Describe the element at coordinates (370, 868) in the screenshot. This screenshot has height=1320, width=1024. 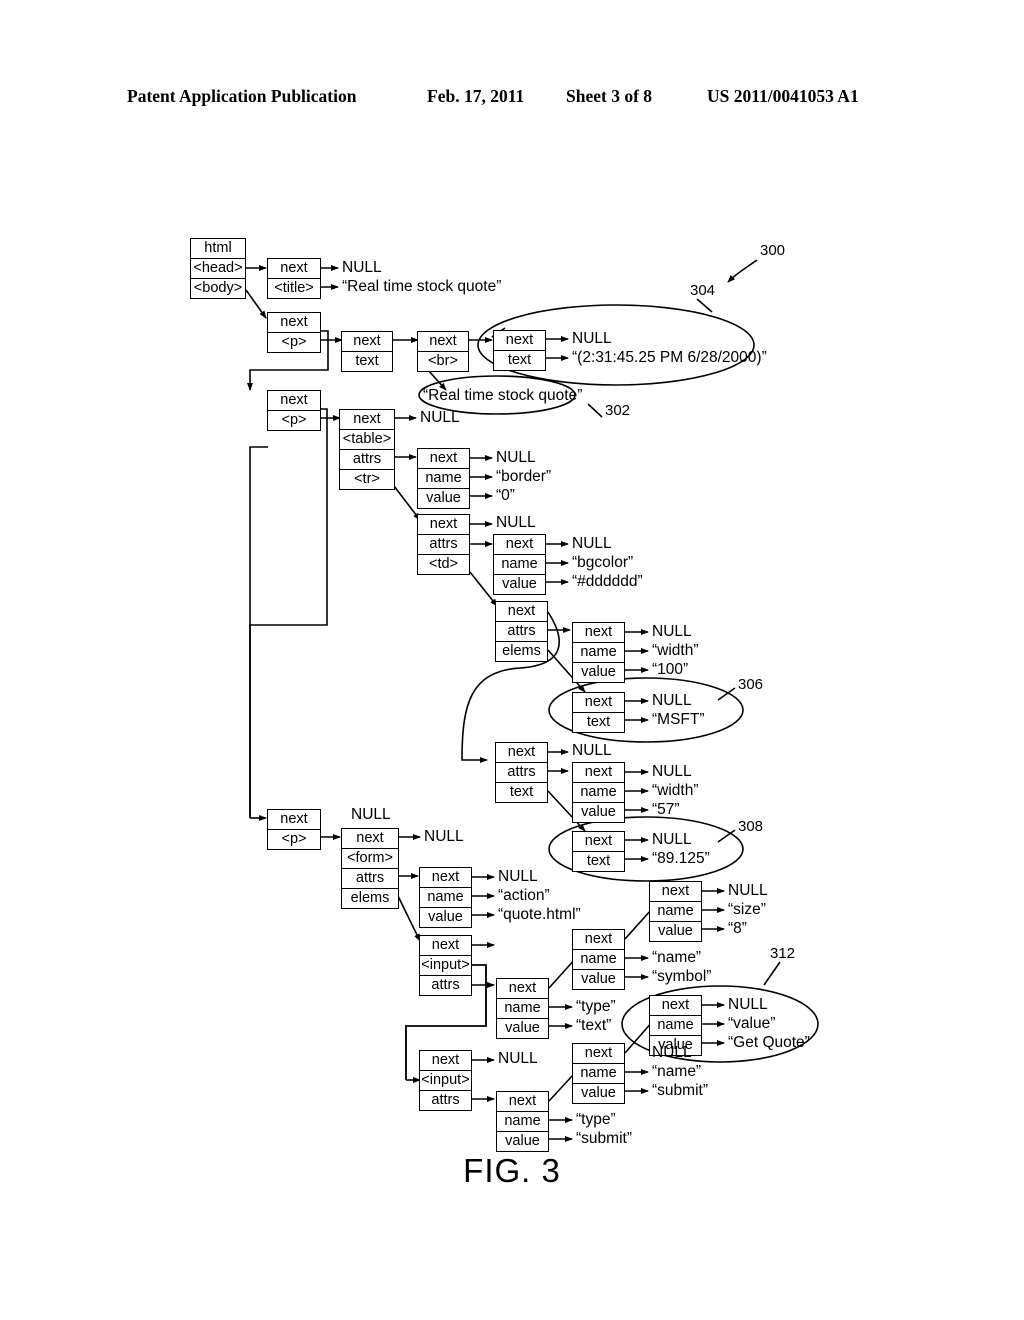
I see `node-form: next <form> attrs elems` at that location.